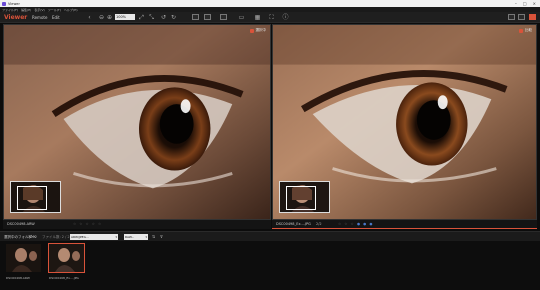  Describe the element at coordinates (532, 17) in the screenshot. I see `single-view-icon` at that location.